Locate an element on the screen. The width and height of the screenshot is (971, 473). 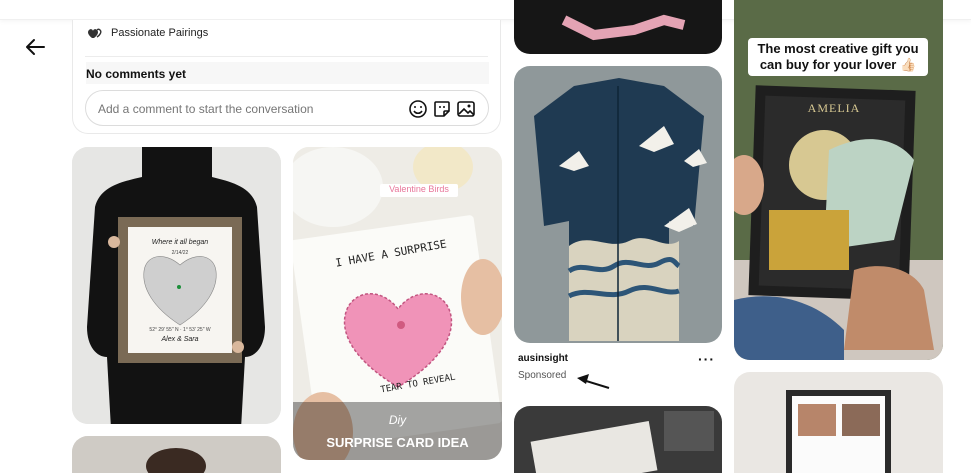
pin-partial-bottom-middle is located at coordinates (618, 439).